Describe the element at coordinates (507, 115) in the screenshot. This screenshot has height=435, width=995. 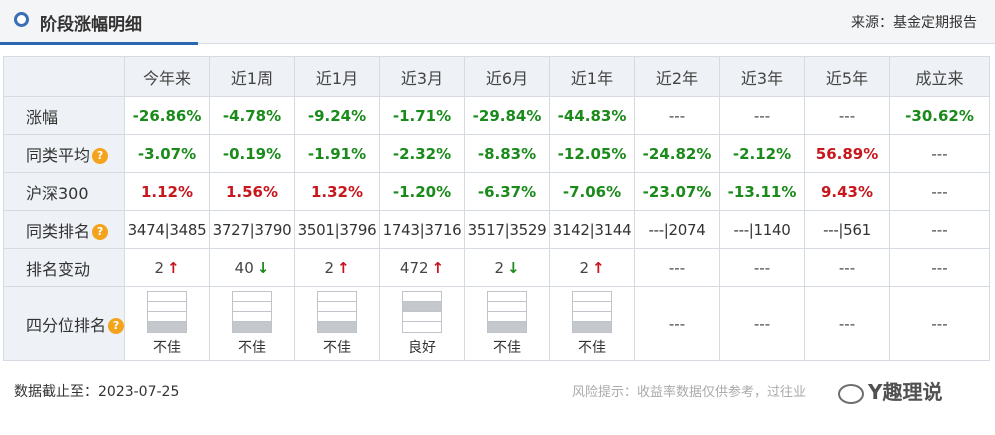
I see `change-cell: -29.84%` at that location.